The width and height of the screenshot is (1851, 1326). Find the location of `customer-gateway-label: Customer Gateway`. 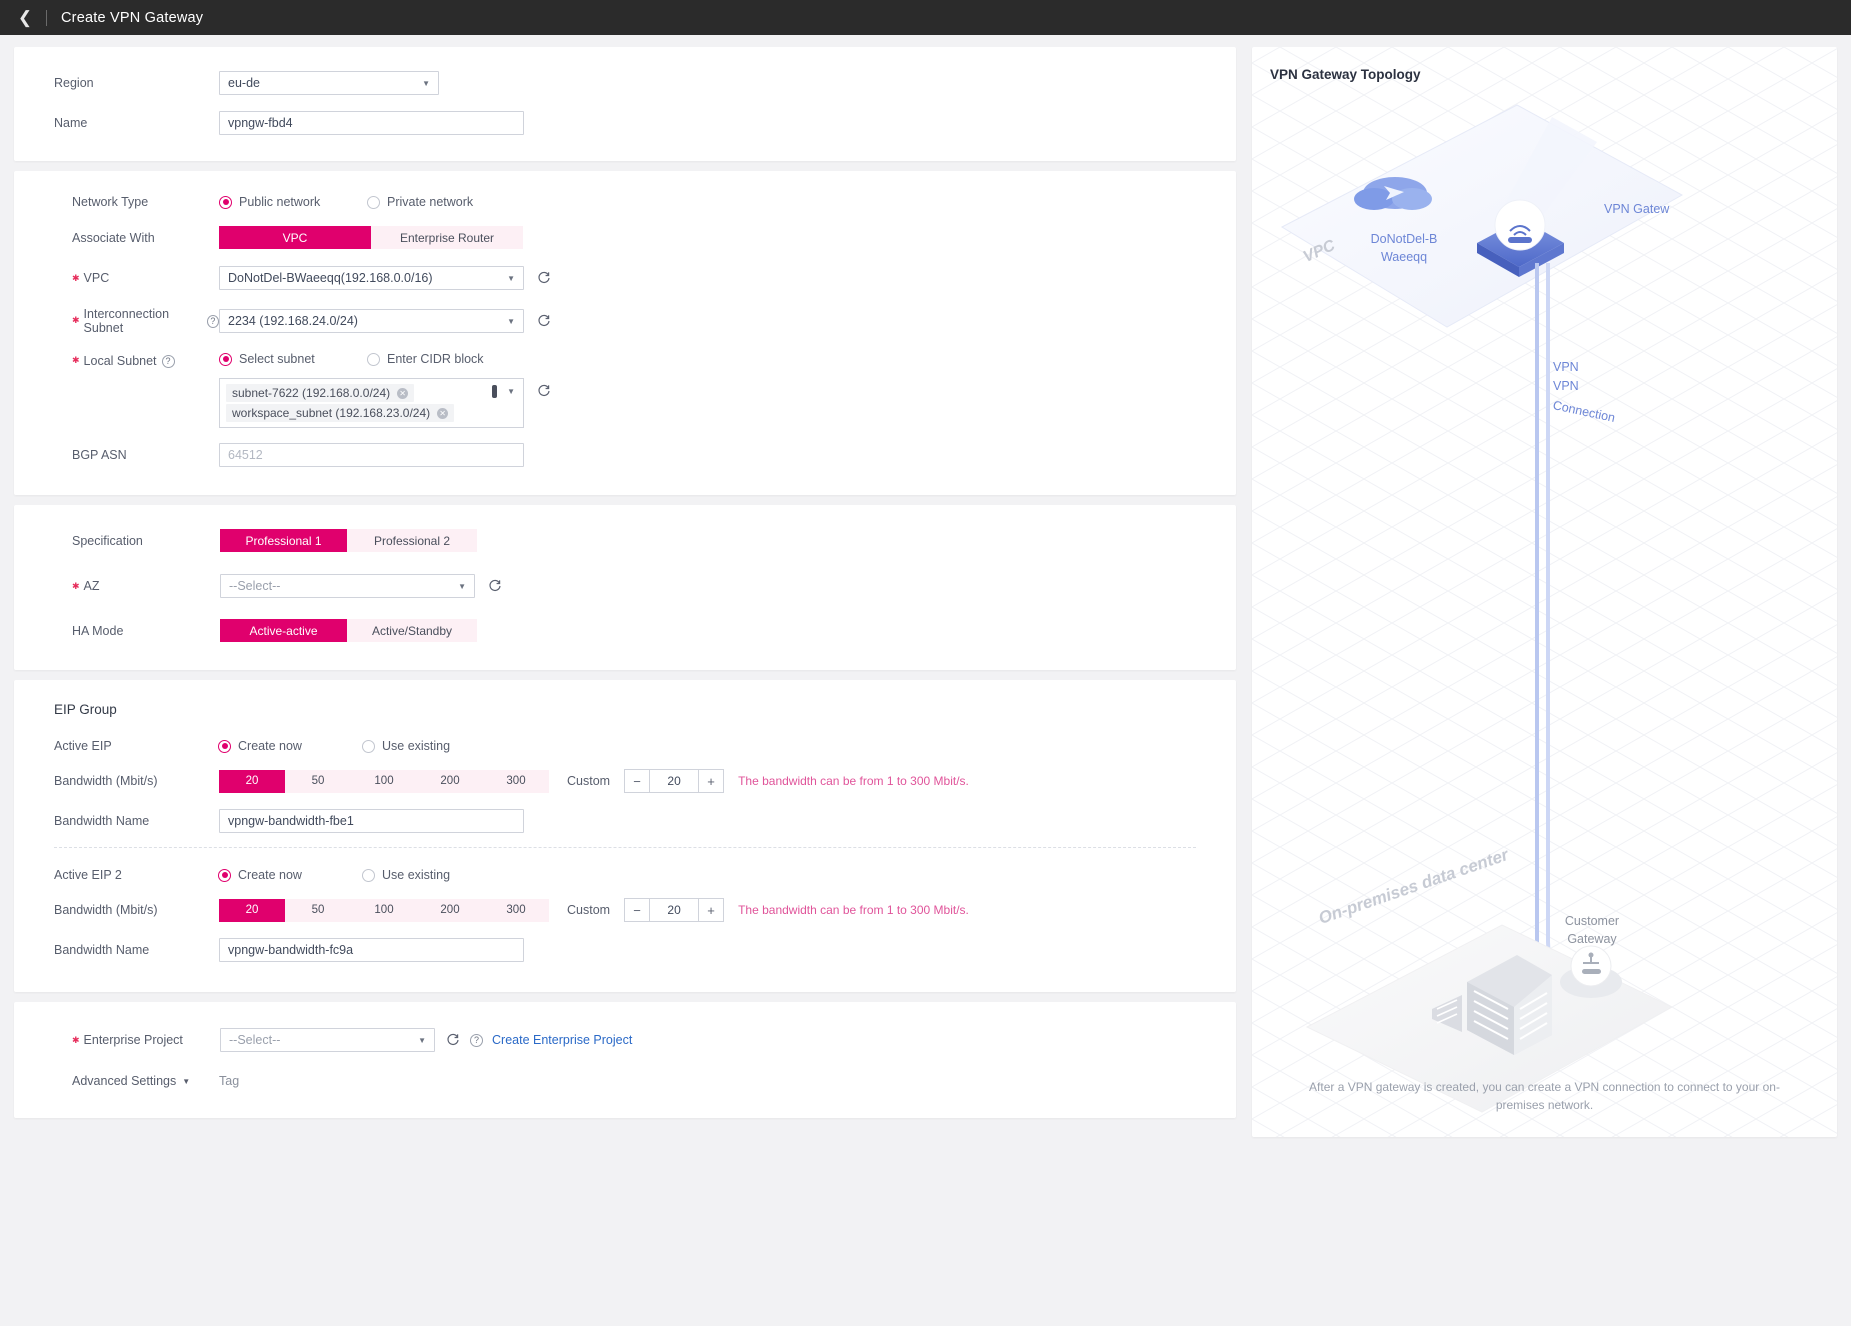

customer-gateway-label: Customer Gateway is located at coordinates (1592, 930).